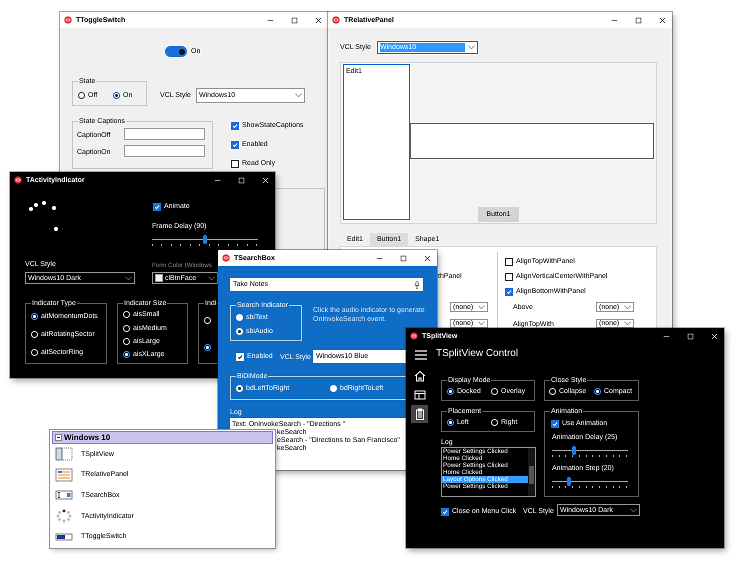 Image resolution: width=737 pixels, height=568 pixels. I want to click on radio-button, so click(207, 347).